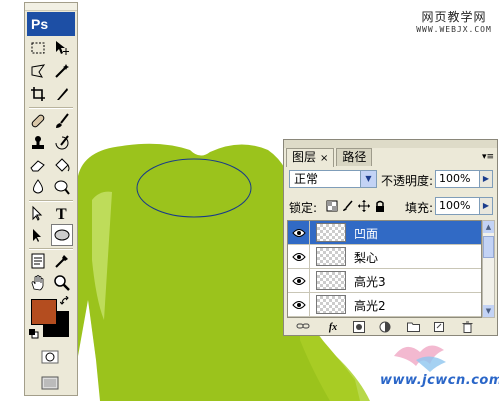 This screenshot has width=499, height=401. I want to click on layer-name: 梨心, so click(366, 258).